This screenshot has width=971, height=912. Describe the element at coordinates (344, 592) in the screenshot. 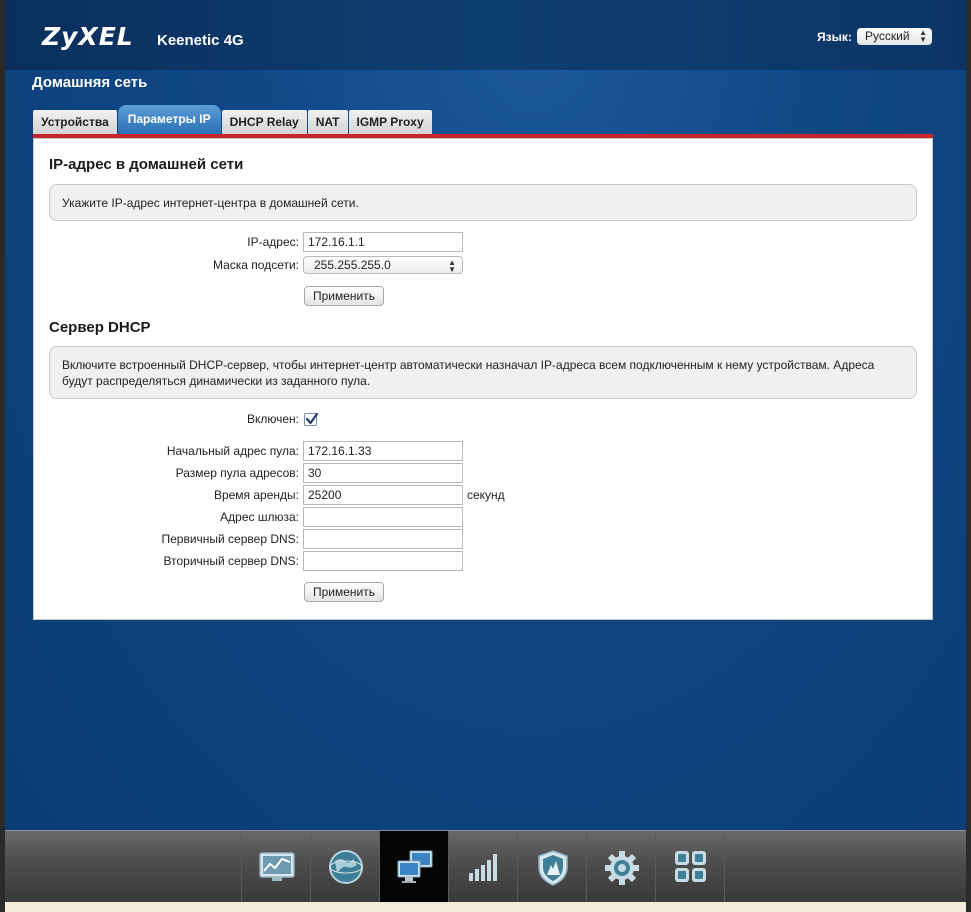

I see `apply-dhcp-button: Применить` at that location.